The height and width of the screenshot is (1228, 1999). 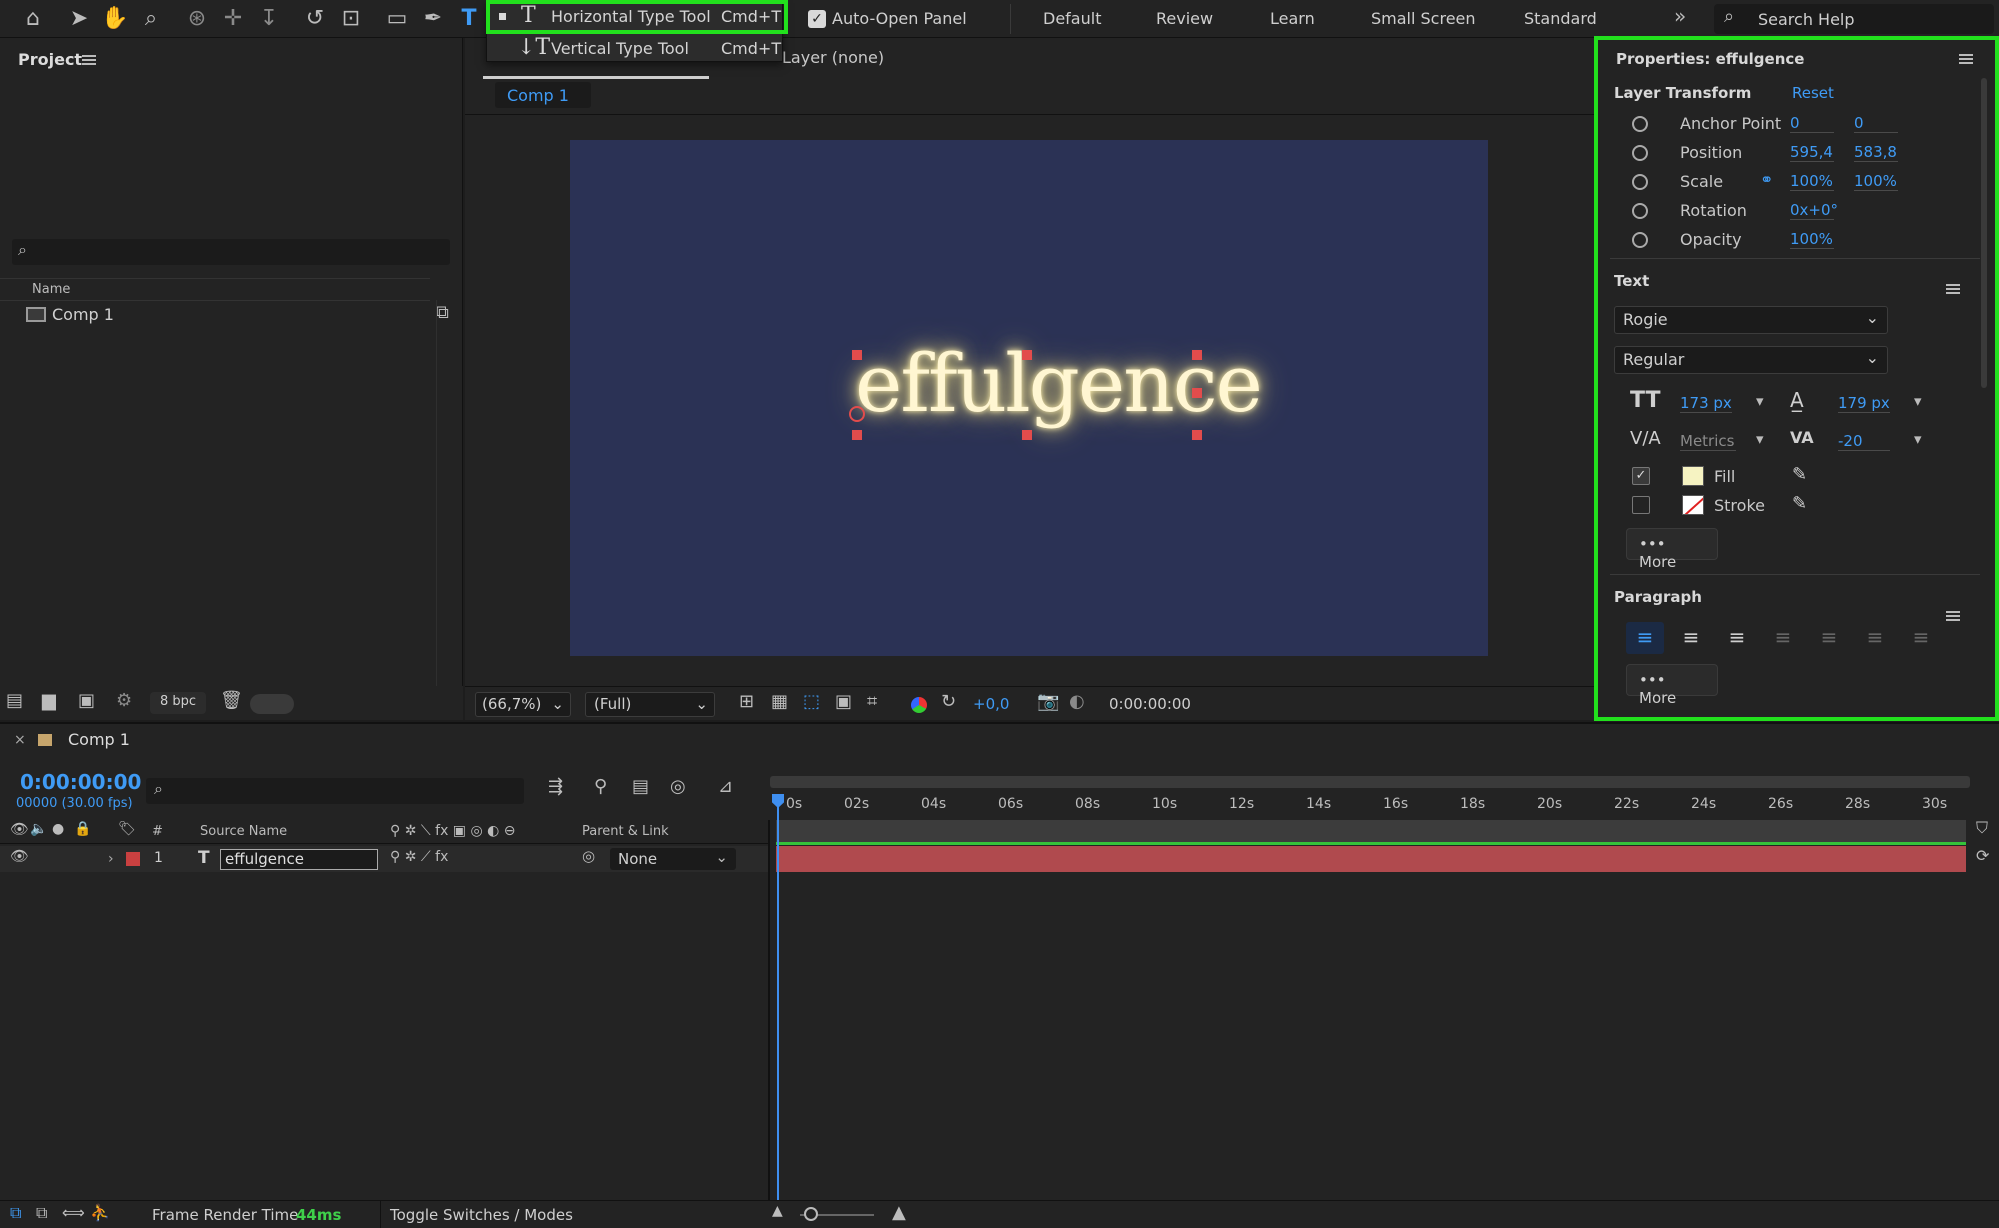 What do you see at coordinates (20, 740) in the screenshot?
I see `close-tab-icon: ×` at bounding box center [20, 740].